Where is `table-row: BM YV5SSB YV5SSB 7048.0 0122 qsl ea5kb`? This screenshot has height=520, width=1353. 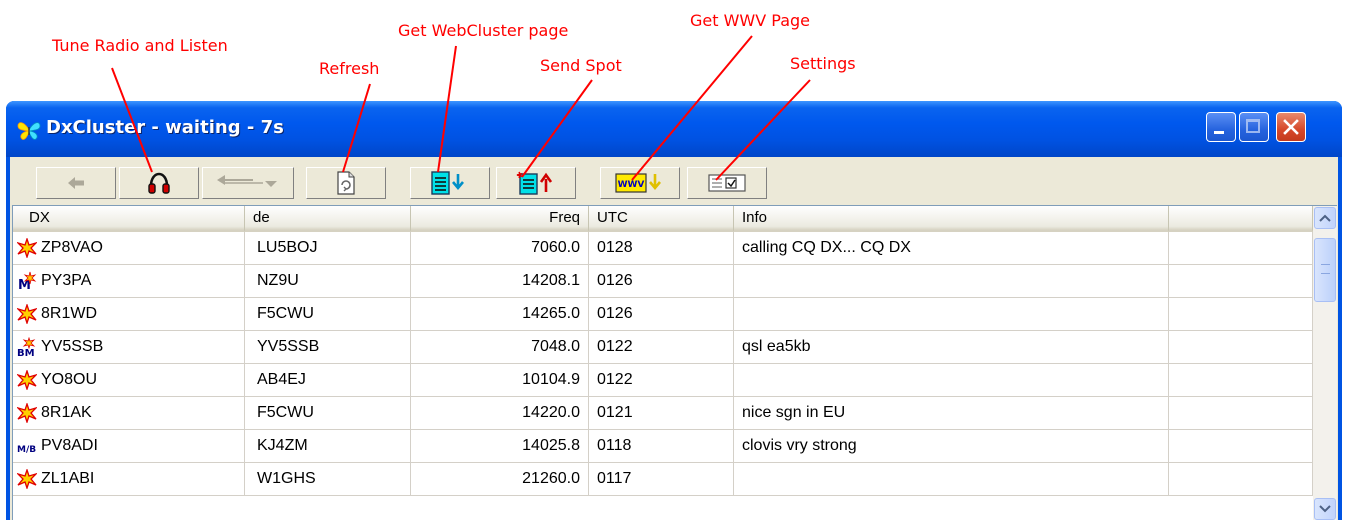
table-row: BM YV5SSB YV5SSB 7048.0 0122 qsl ea5kb is located at coordinates (663, 347).